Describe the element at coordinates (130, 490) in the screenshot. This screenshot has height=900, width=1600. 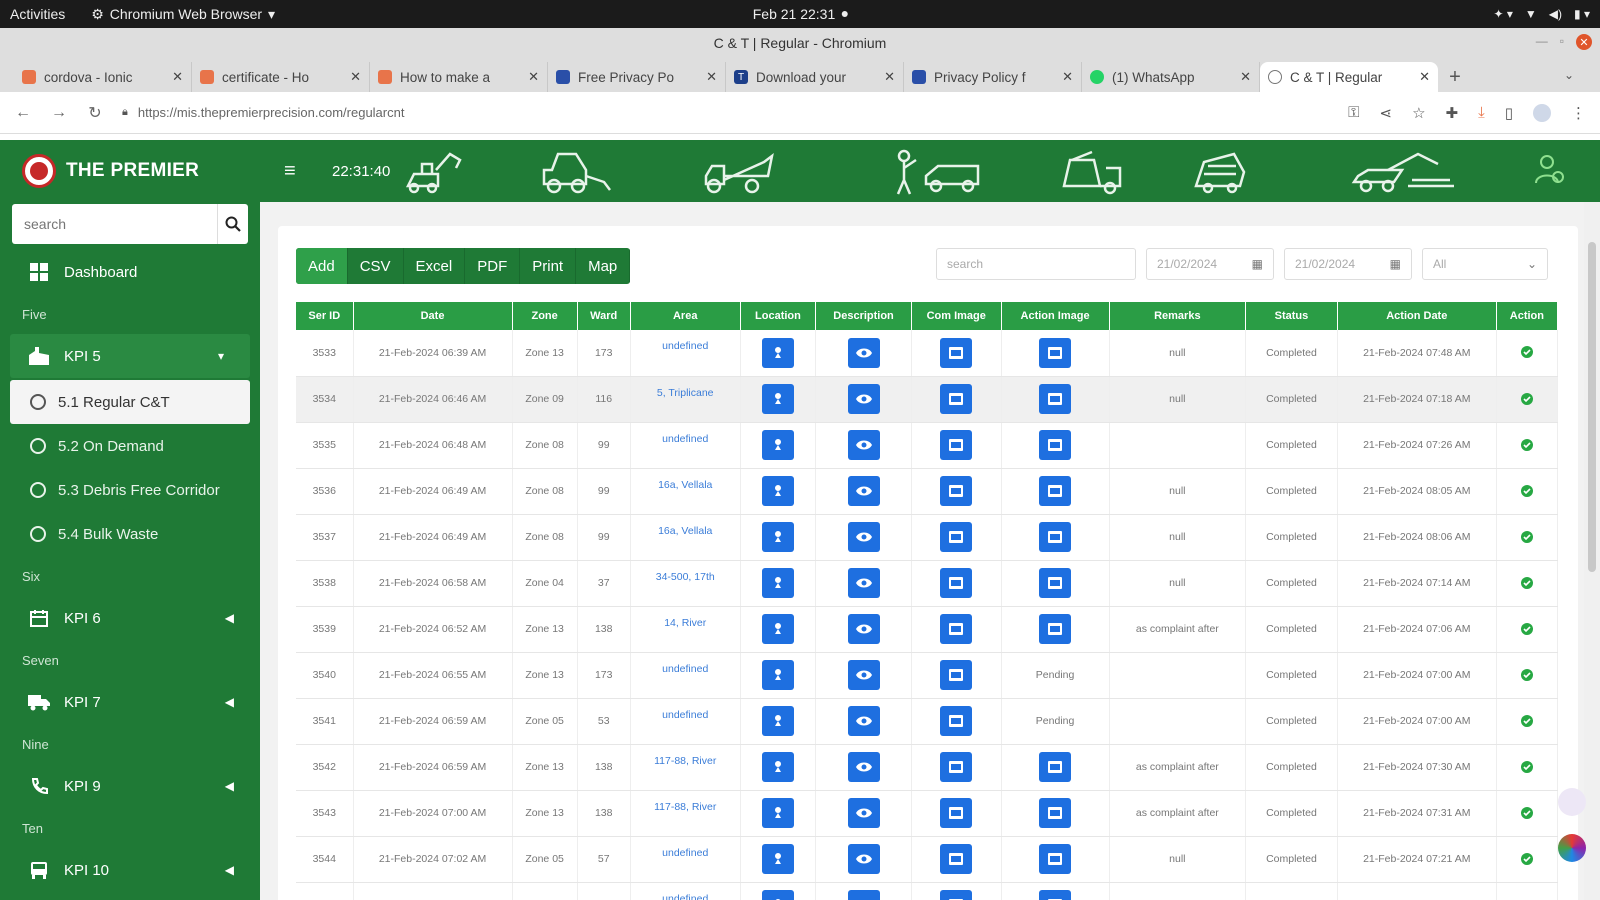
I see `sidebar-subitem-debris-free-corridor: 5.3 Debris Free Corridor` at that location.